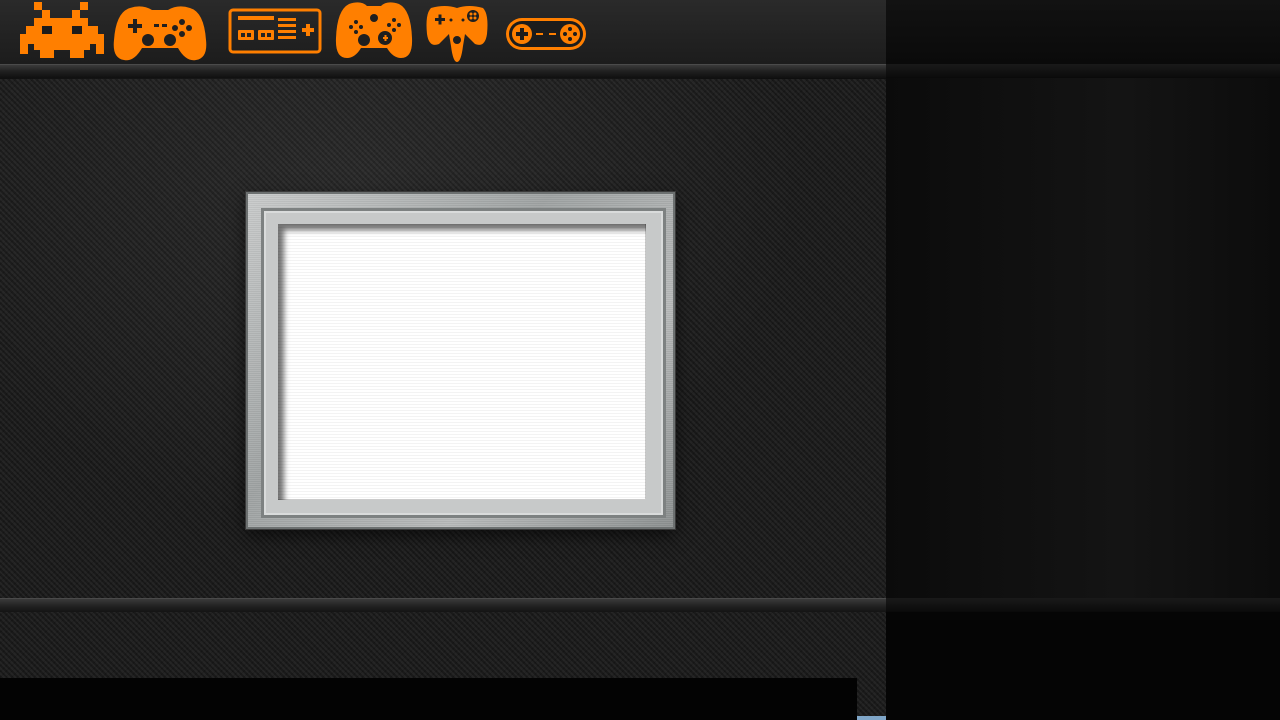  Describe the element at coordinates (1083, 605) in the screenshot. I see `game-list-bottom-rail` at that location.